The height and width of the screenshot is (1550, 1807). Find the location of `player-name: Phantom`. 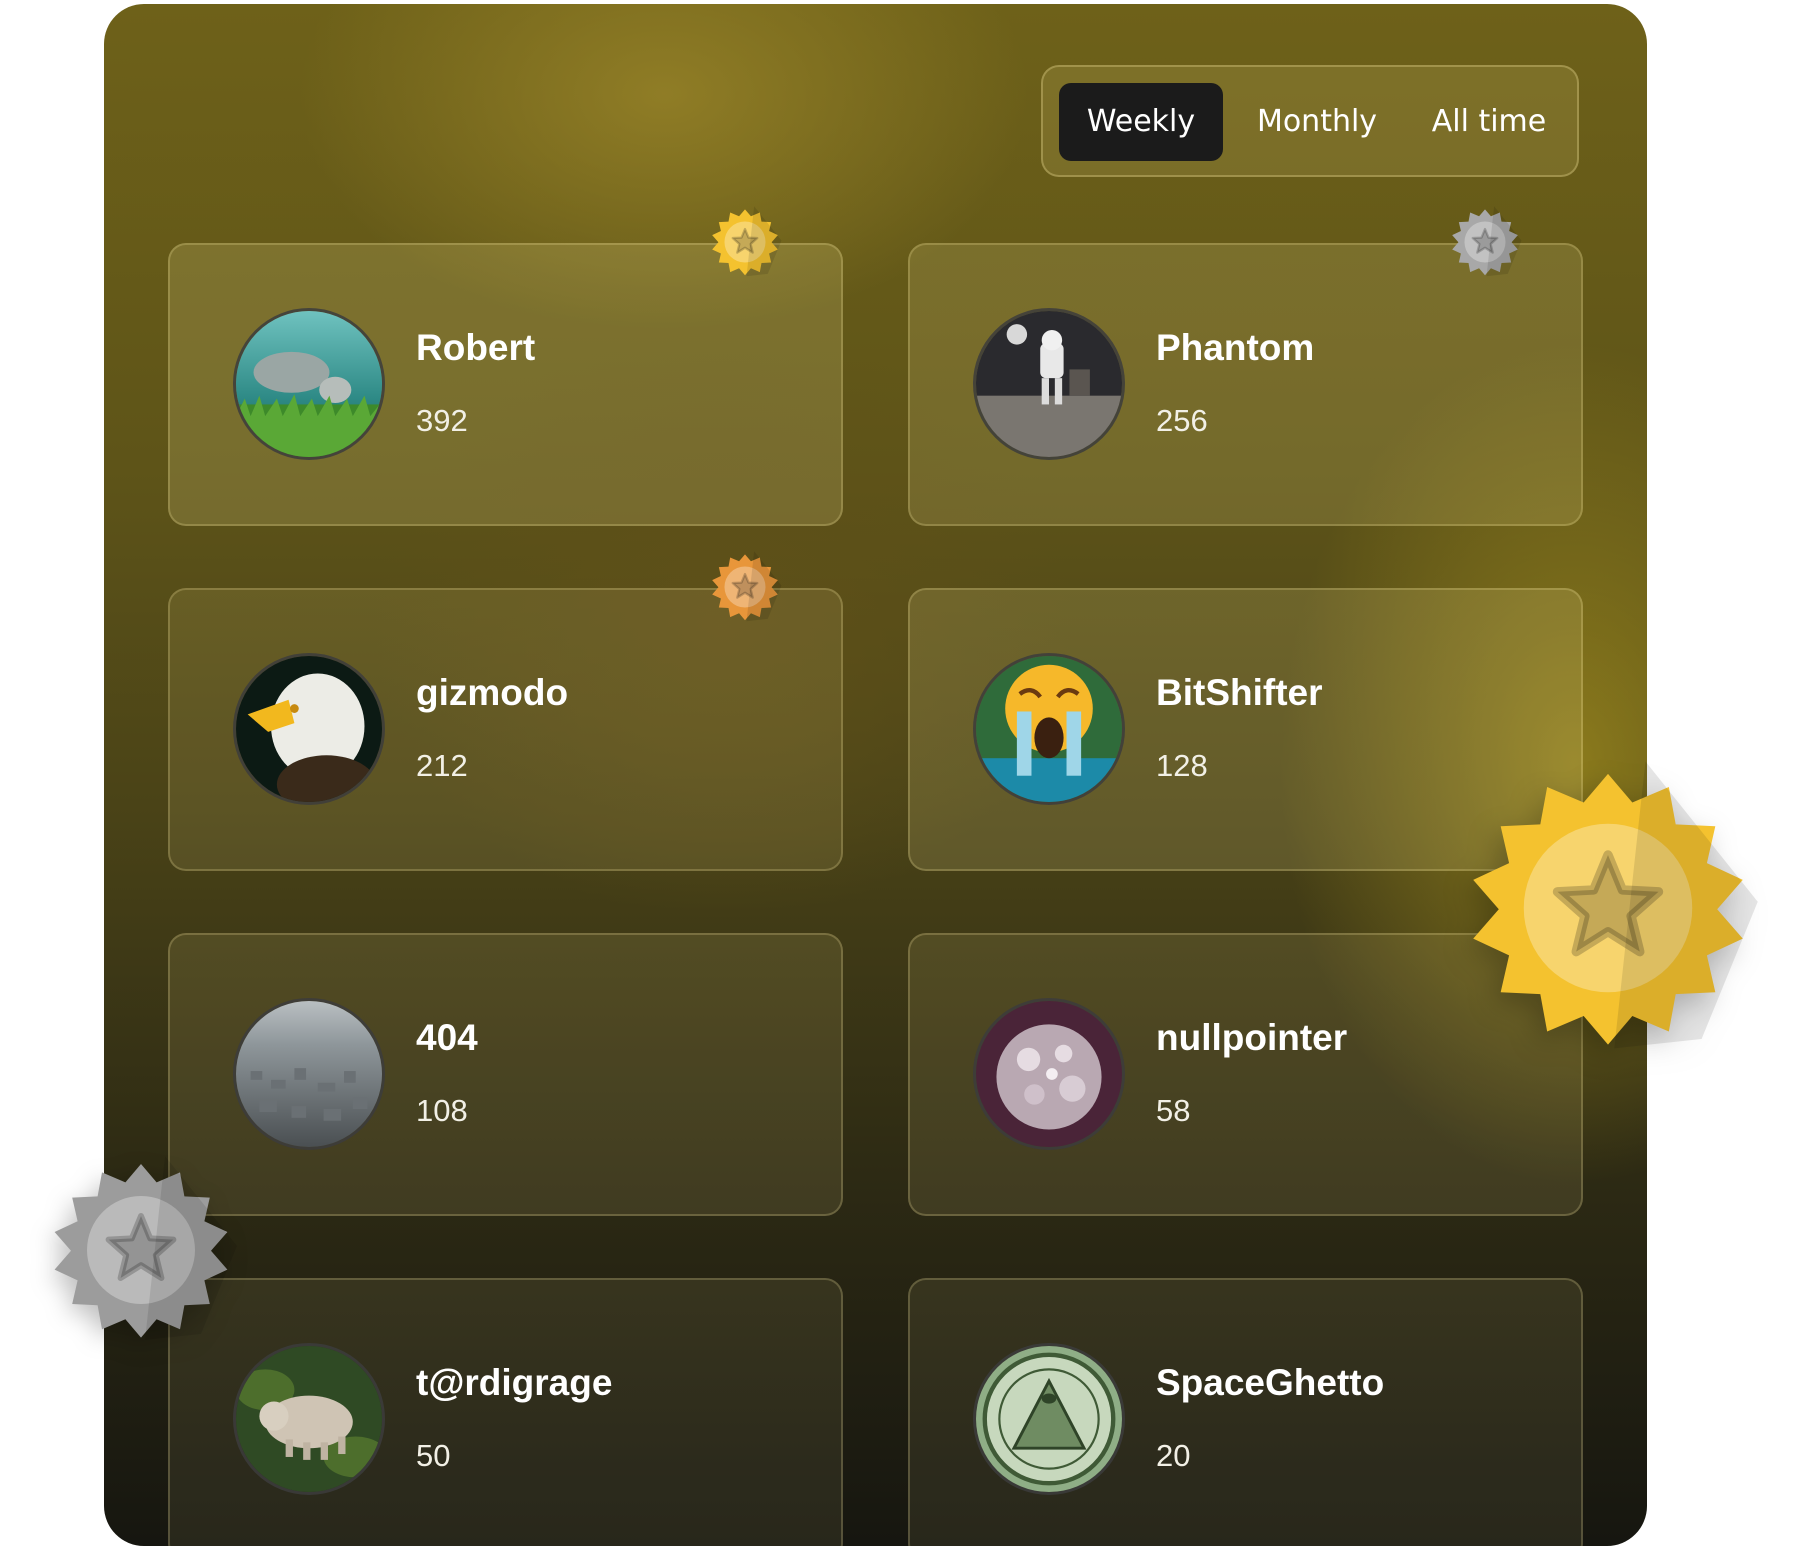

player-name: Phantom is located at coordinates (1235, 347).